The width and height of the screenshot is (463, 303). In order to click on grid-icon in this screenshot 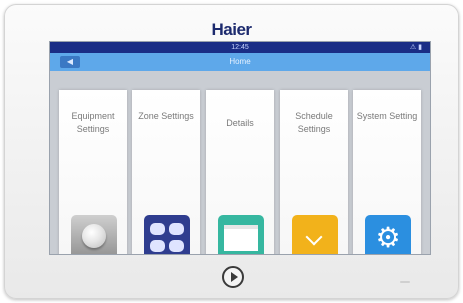, I will do `click(167, 234)`.